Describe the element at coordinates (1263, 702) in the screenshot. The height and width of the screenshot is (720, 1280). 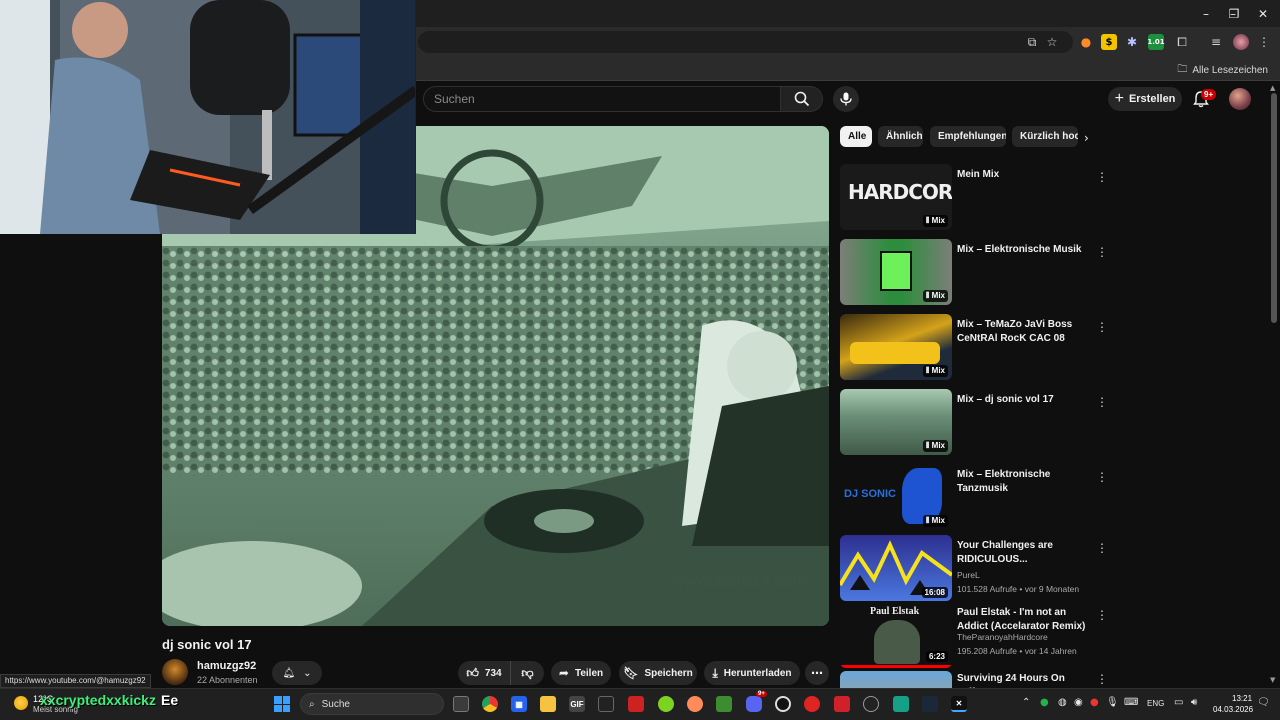
I see `notification-center-icon: 🗨︎` at that location.